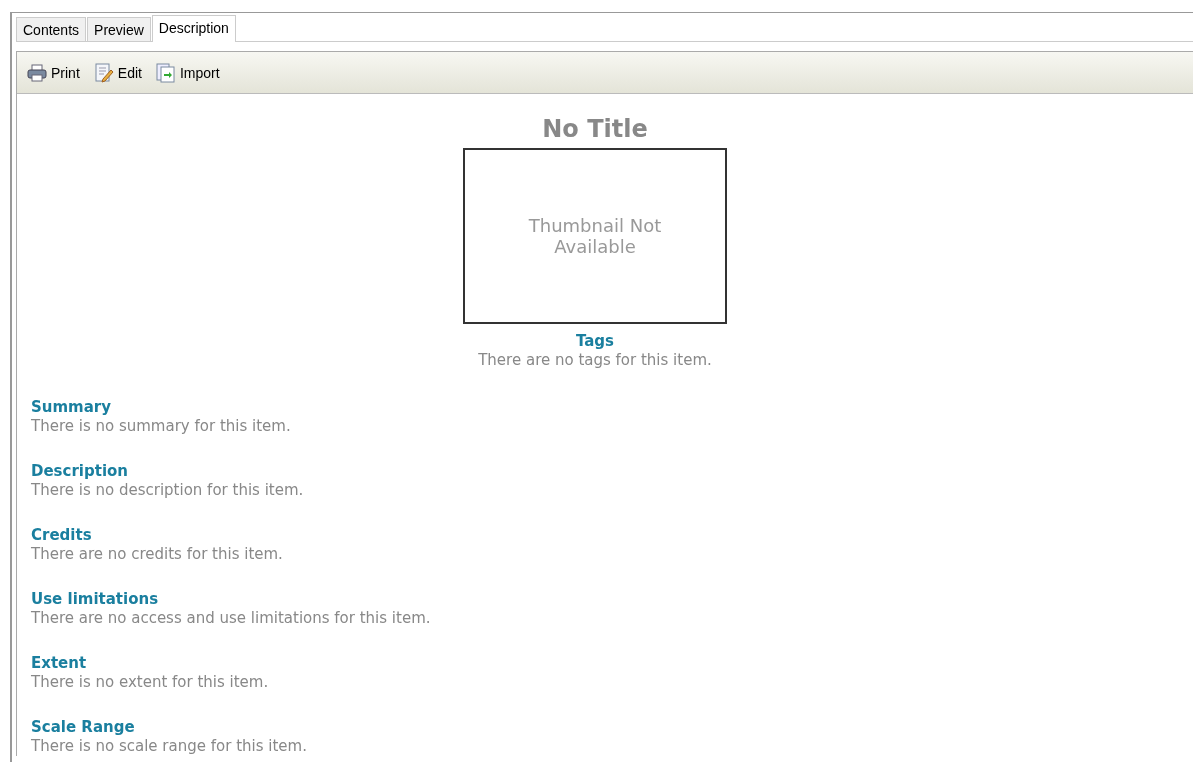 The height and width of the screenshot is (762, 1193). What do you see at coordinates (103, 72) in the screenshot?
I see `pencil-page-icon` at bounding box center [103, 72].